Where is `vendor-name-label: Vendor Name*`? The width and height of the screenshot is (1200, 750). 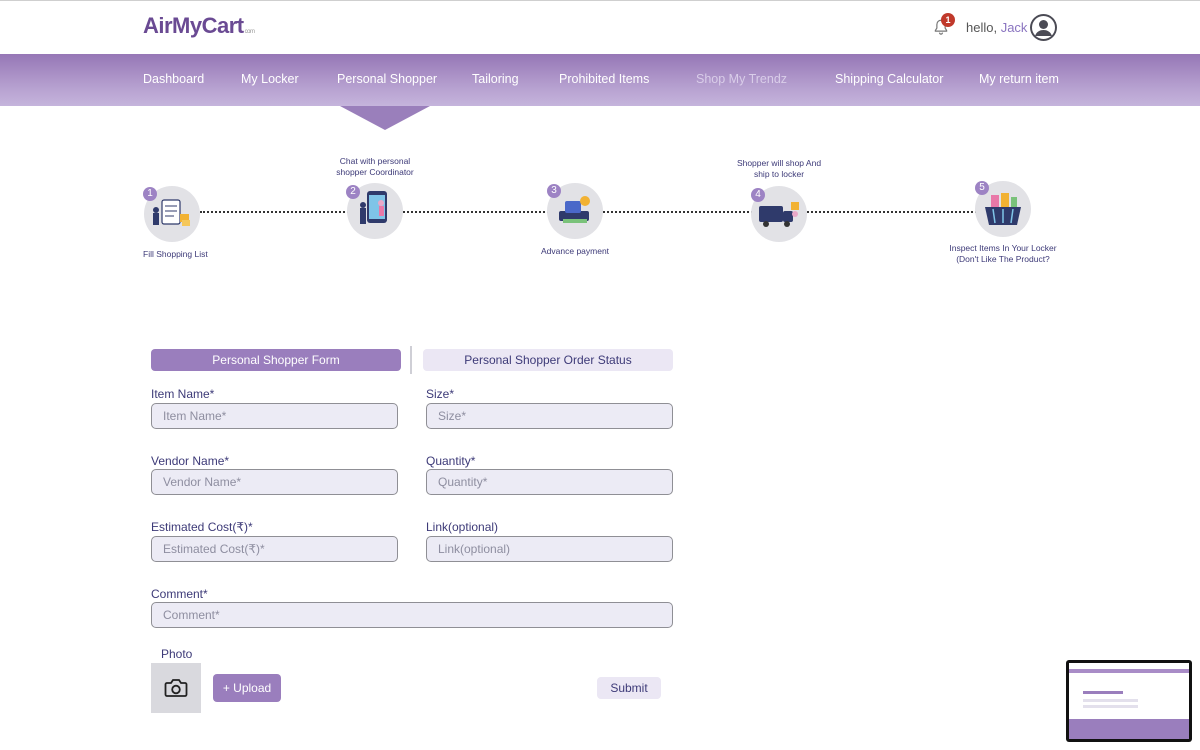 vendor-name-label: Vendor Name* is located at coordinates (190, 461).